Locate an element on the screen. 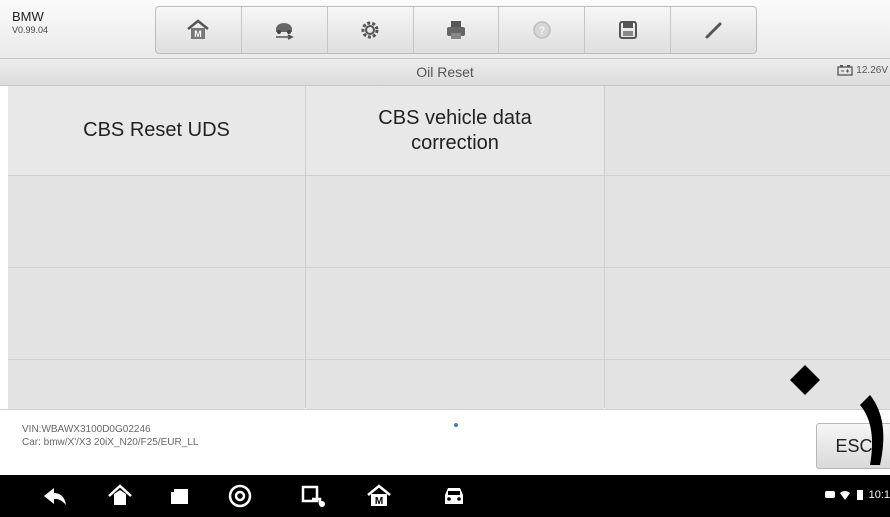 This screenshot has width=890, height=517. android-home-button is located at coordinates (120, 496).